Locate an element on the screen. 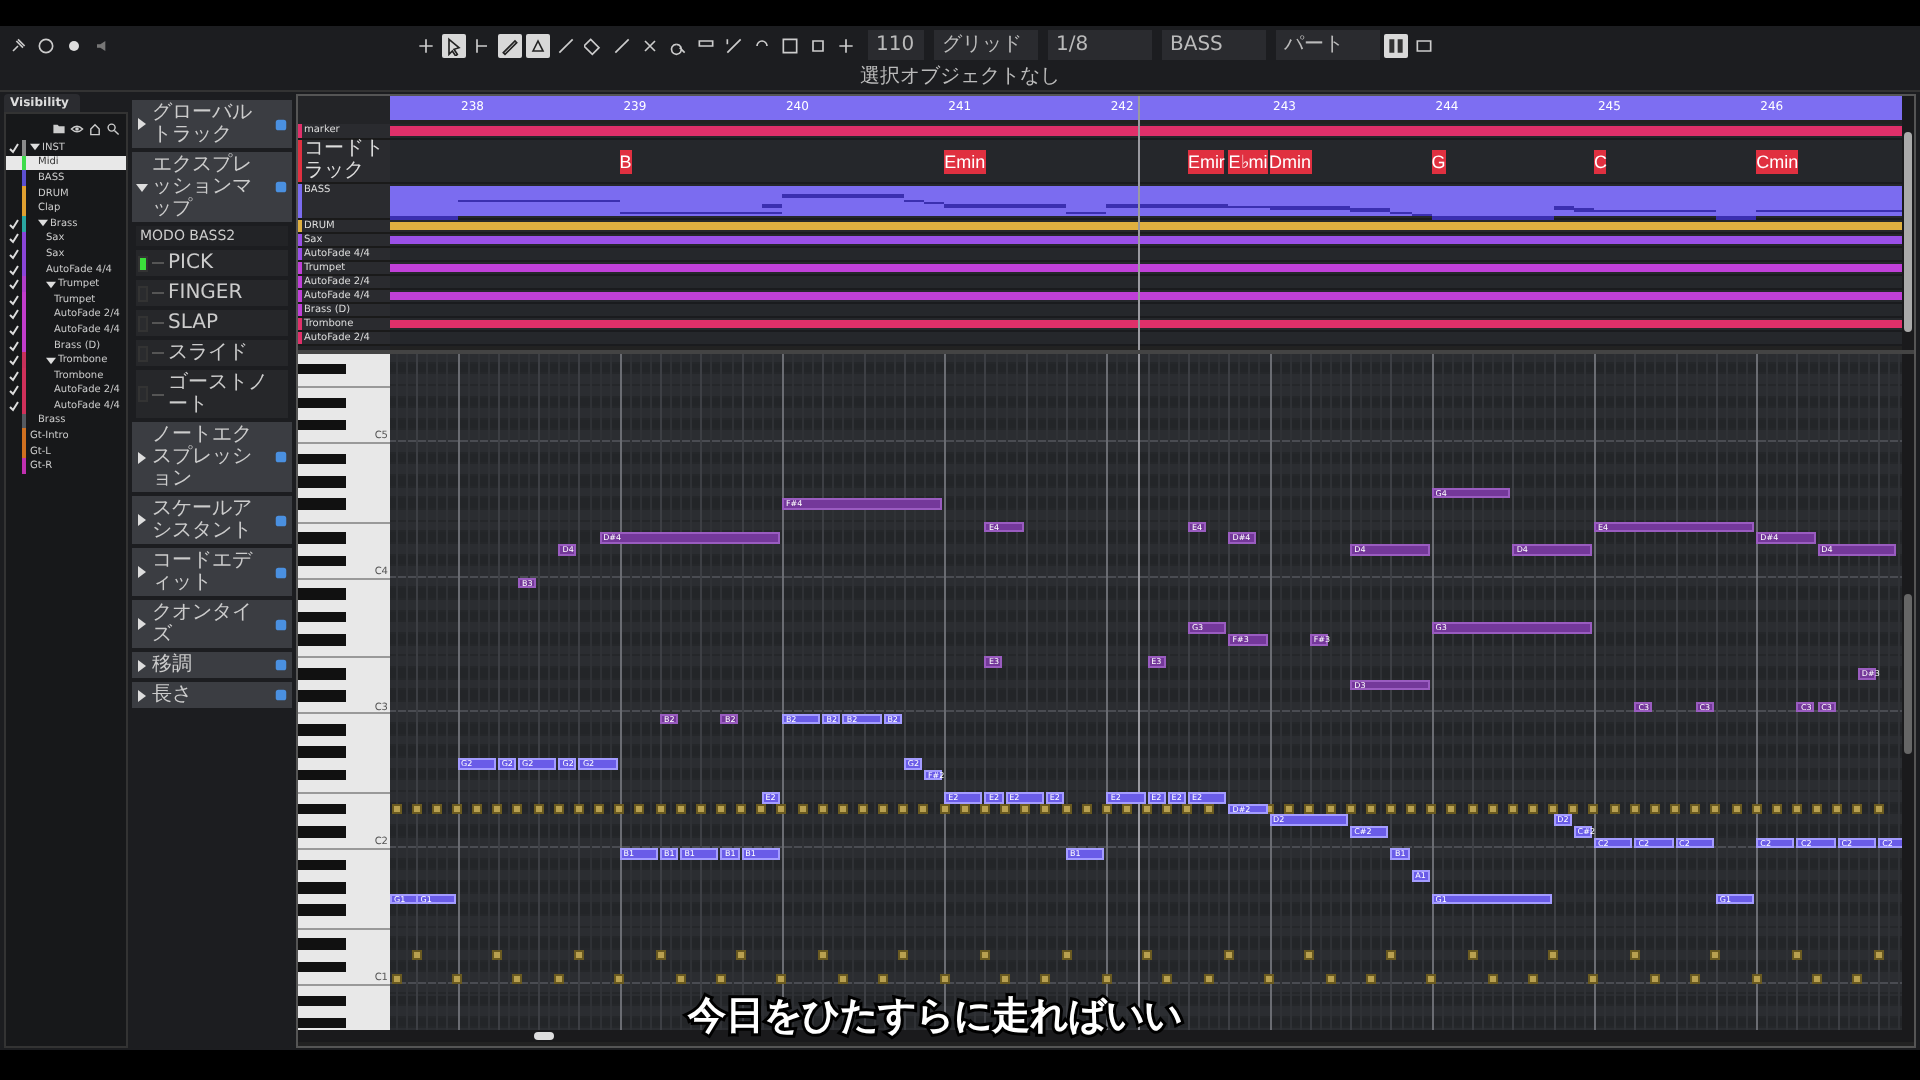  inspector-section-header: グローバルトラック is located at coordinates (212, 124).